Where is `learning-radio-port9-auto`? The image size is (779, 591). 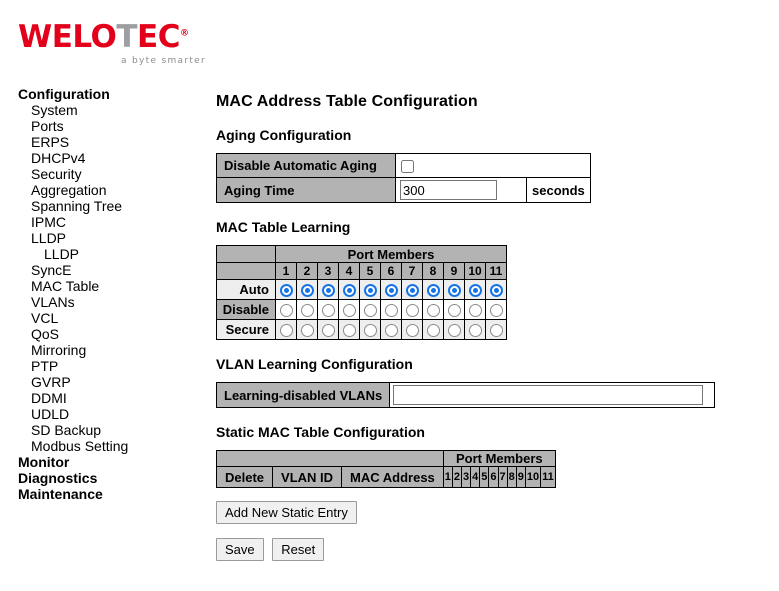 learning-radio-port9-auto is located at coordinates (454, 291).